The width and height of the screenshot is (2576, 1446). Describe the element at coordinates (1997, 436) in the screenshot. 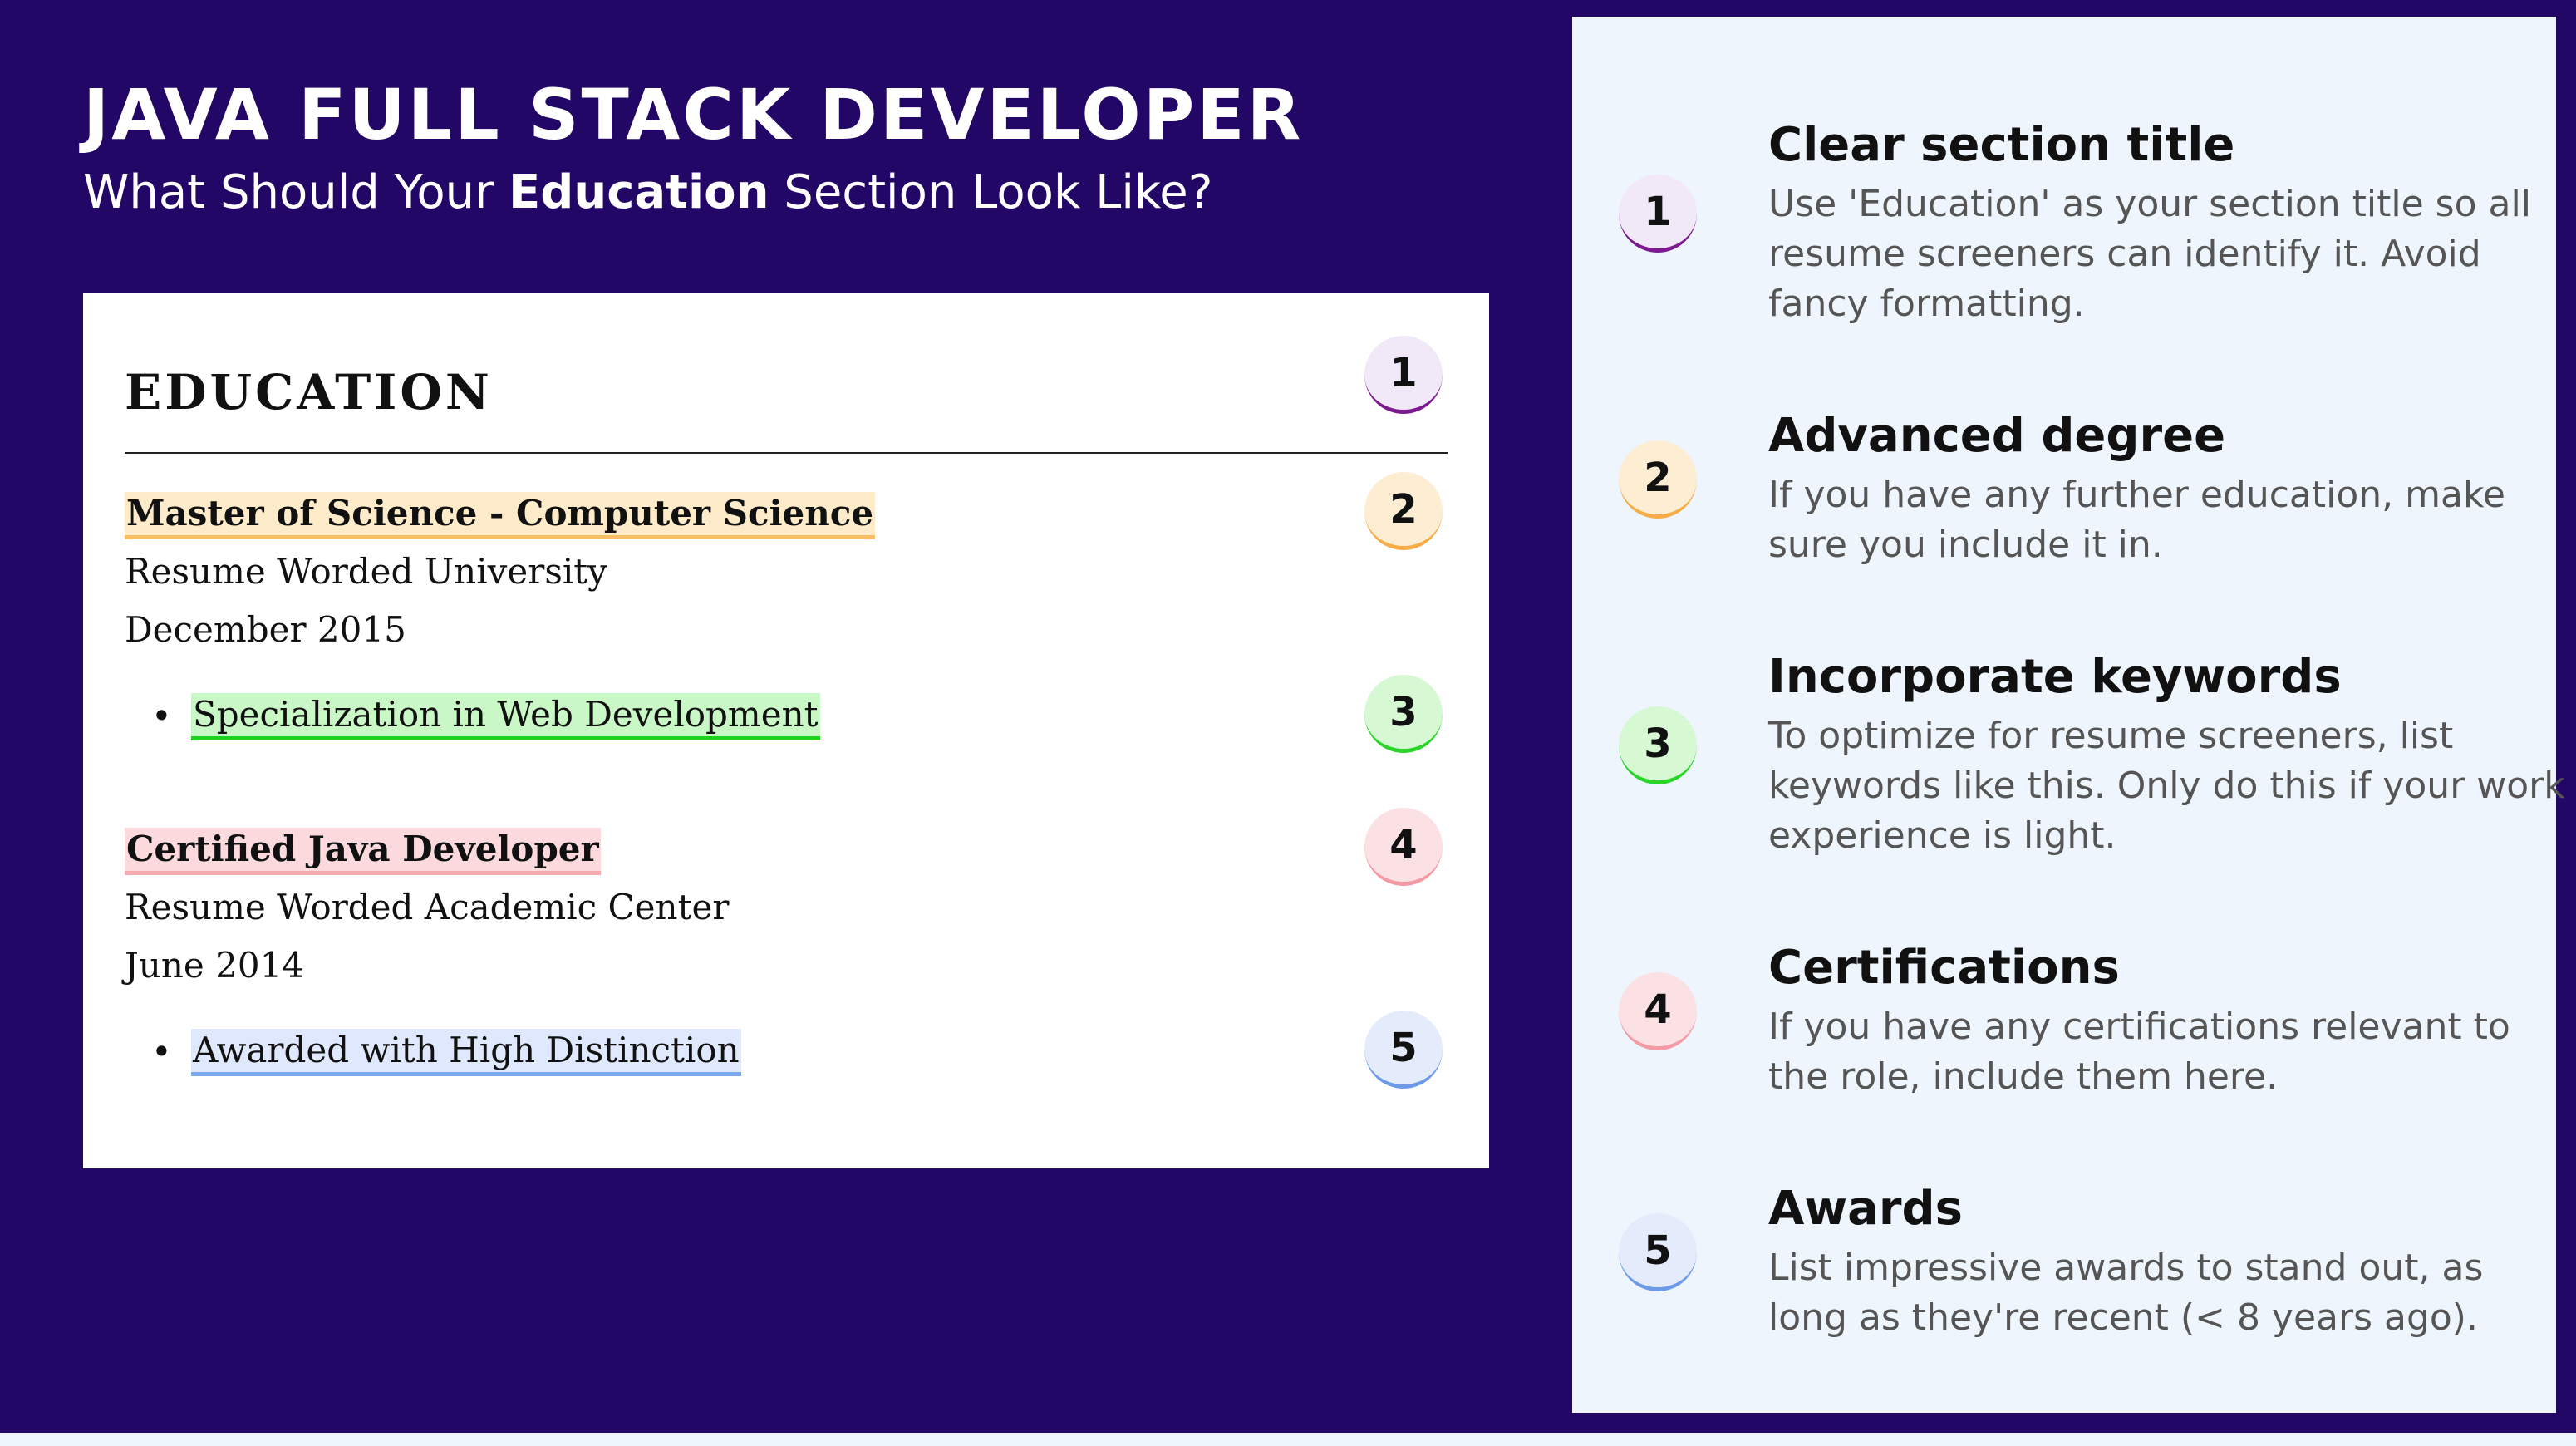

I see `tip-title: Advanced degree` at that location.